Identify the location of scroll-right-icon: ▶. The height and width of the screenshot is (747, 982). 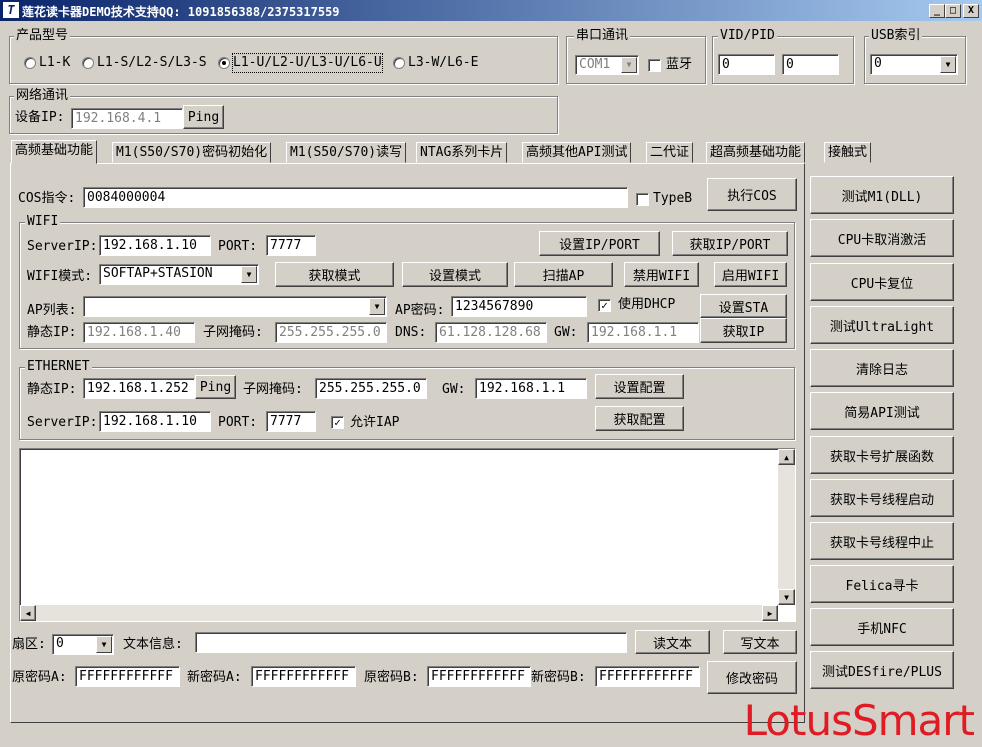
(770, 613).